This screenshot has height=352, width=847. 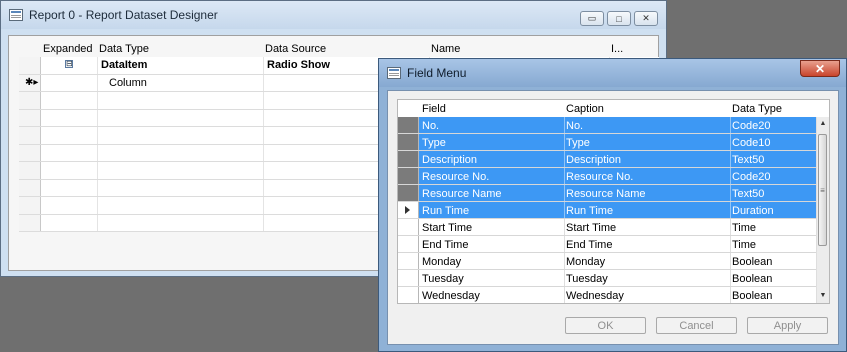 I want to click on row-selector: ✱▸, so click(x=30, y=82).